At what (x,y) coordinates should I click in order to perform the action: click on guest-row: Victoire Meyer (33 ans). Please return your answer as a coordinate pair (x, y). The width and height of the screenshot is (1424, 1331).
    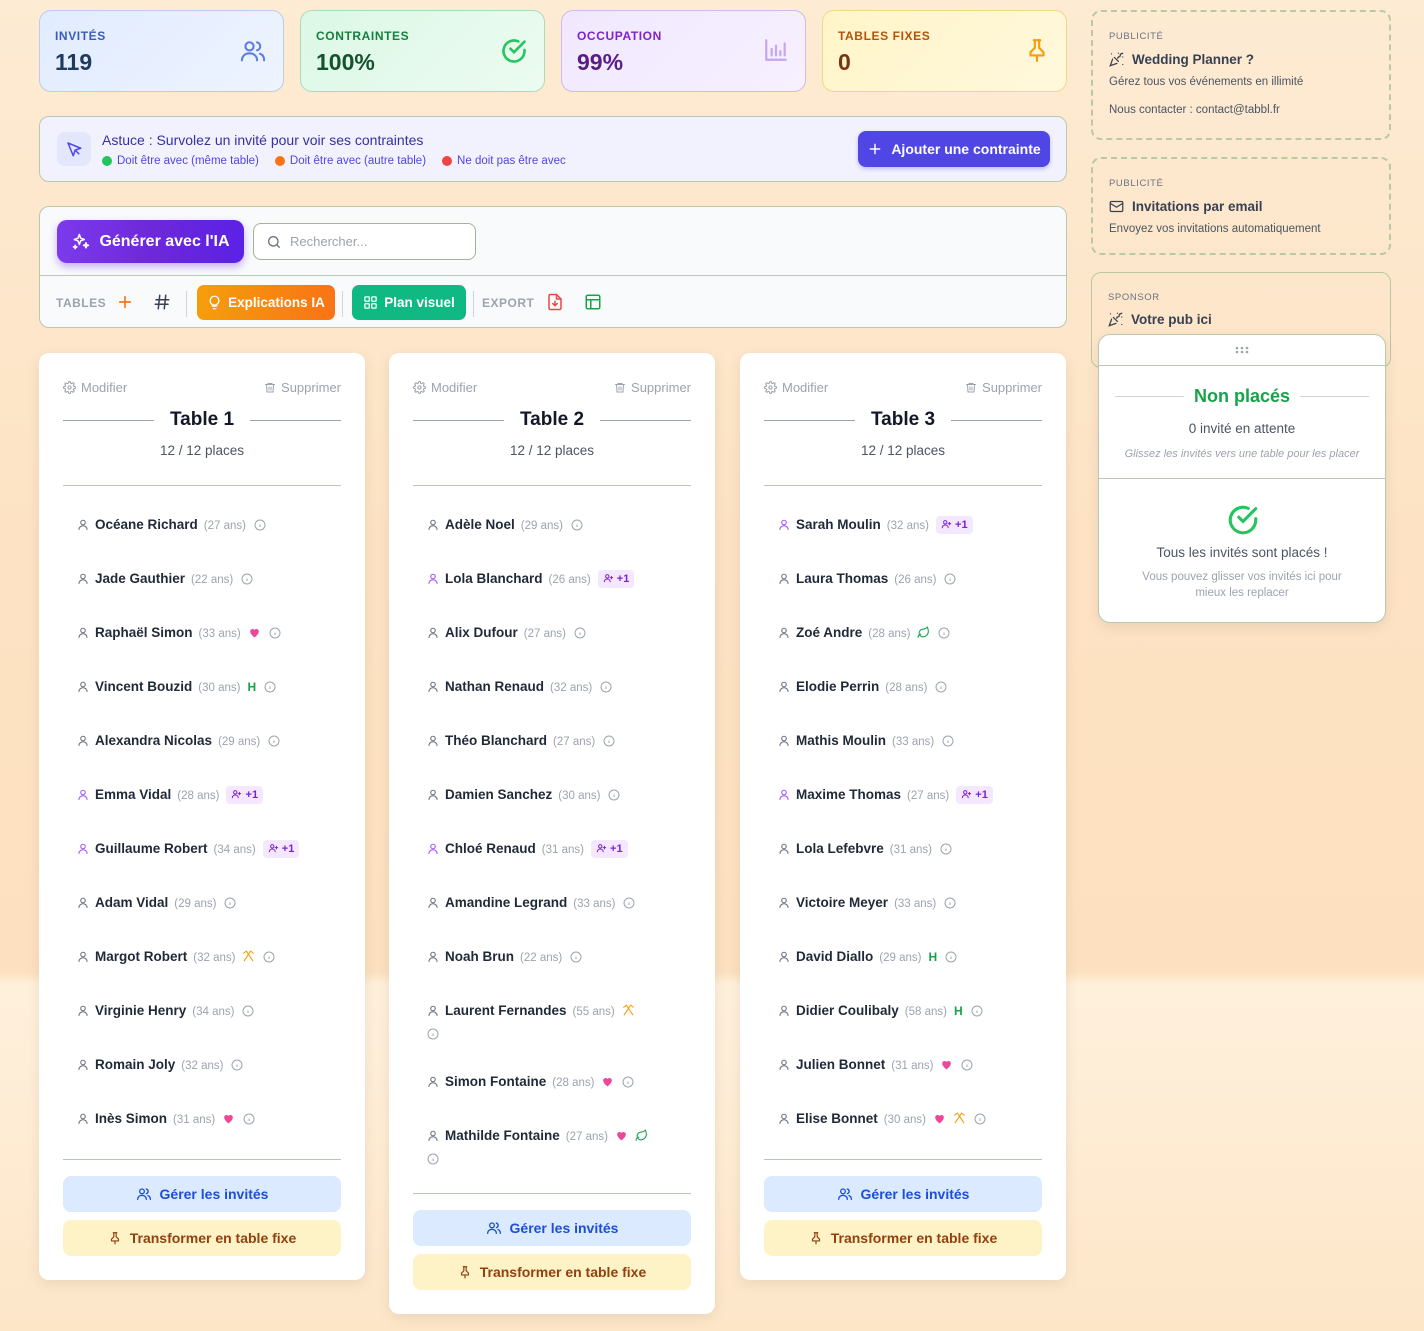
    Looking at the image, I should click on (910, 903).